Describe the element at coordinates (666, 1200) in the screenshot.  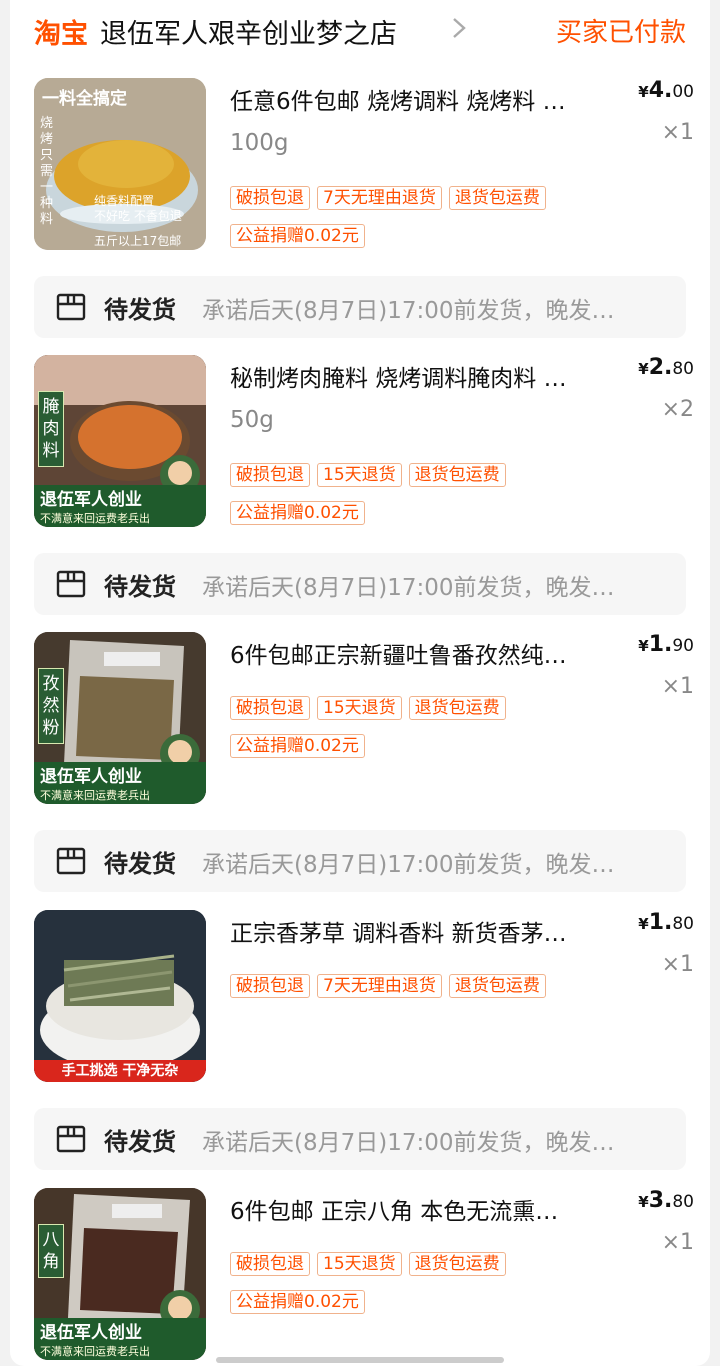
I see `item-price: ¥3.80` at that location.